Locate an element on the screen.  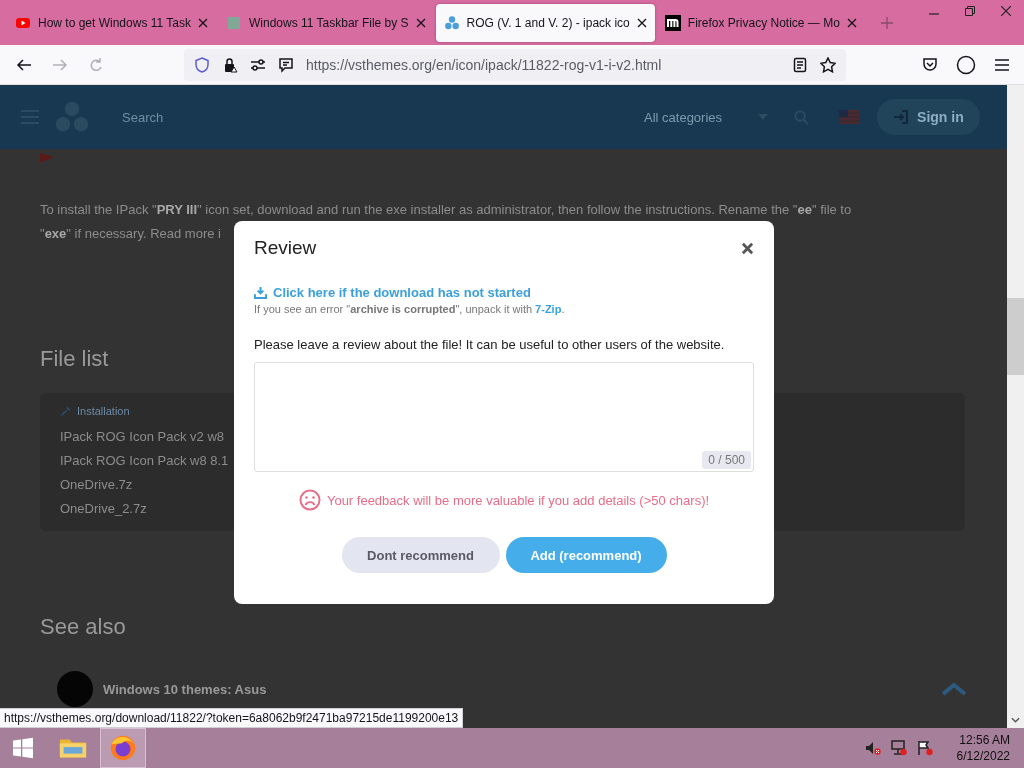
clock: 12:56 AM 6/12/2022 is located at coordinates (983, 748).